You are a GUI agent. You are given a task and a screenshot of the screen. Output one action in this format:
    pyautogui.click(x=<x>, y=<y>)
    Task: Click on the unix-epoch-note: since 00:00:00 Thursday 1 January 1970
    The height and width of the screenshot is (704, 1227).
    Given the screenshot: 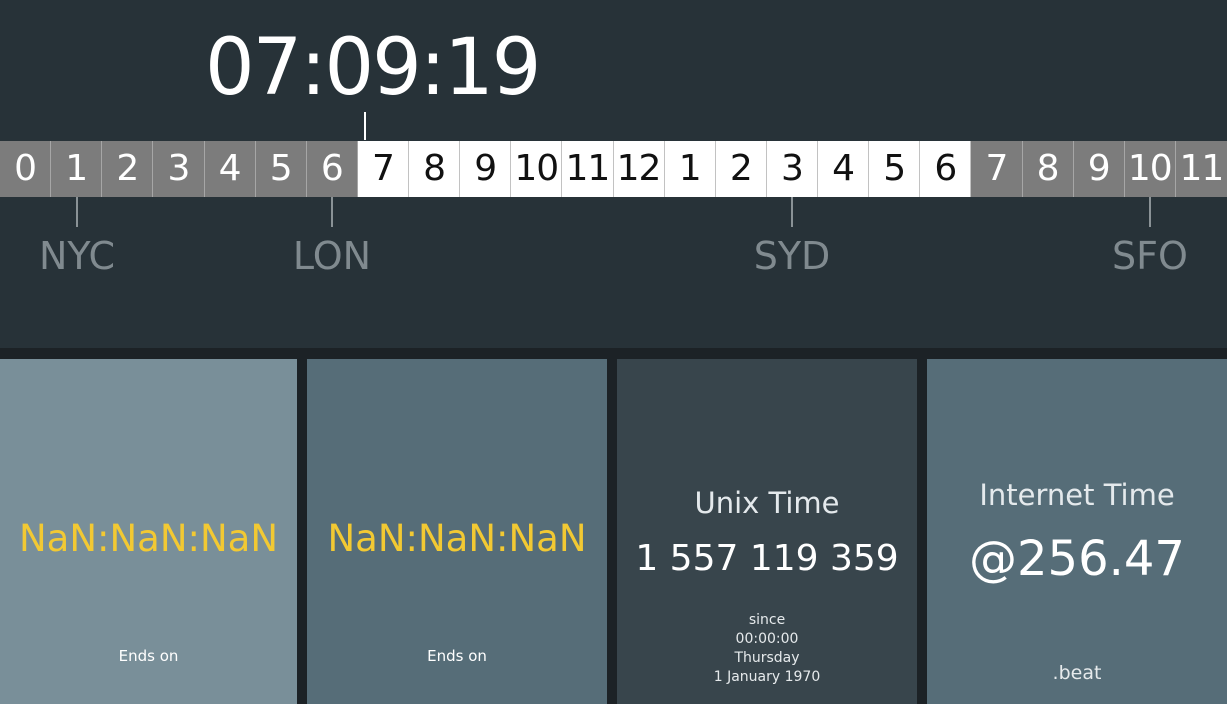 What is the action you would take?
    pyautogui.click(x=767, y=649)
    